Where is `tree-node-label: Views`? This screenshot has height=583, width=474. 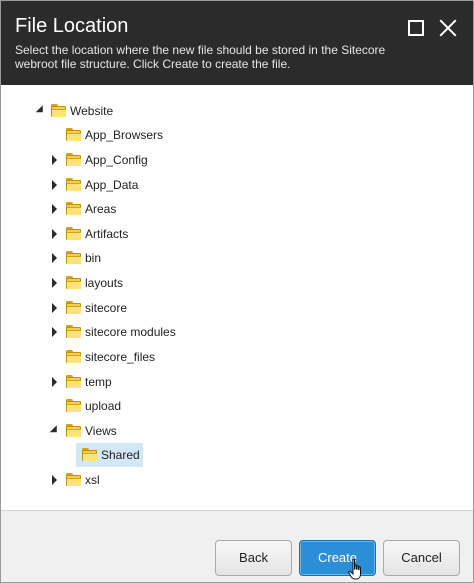
tree-node-label: Views is located at coordinates (101, 431).